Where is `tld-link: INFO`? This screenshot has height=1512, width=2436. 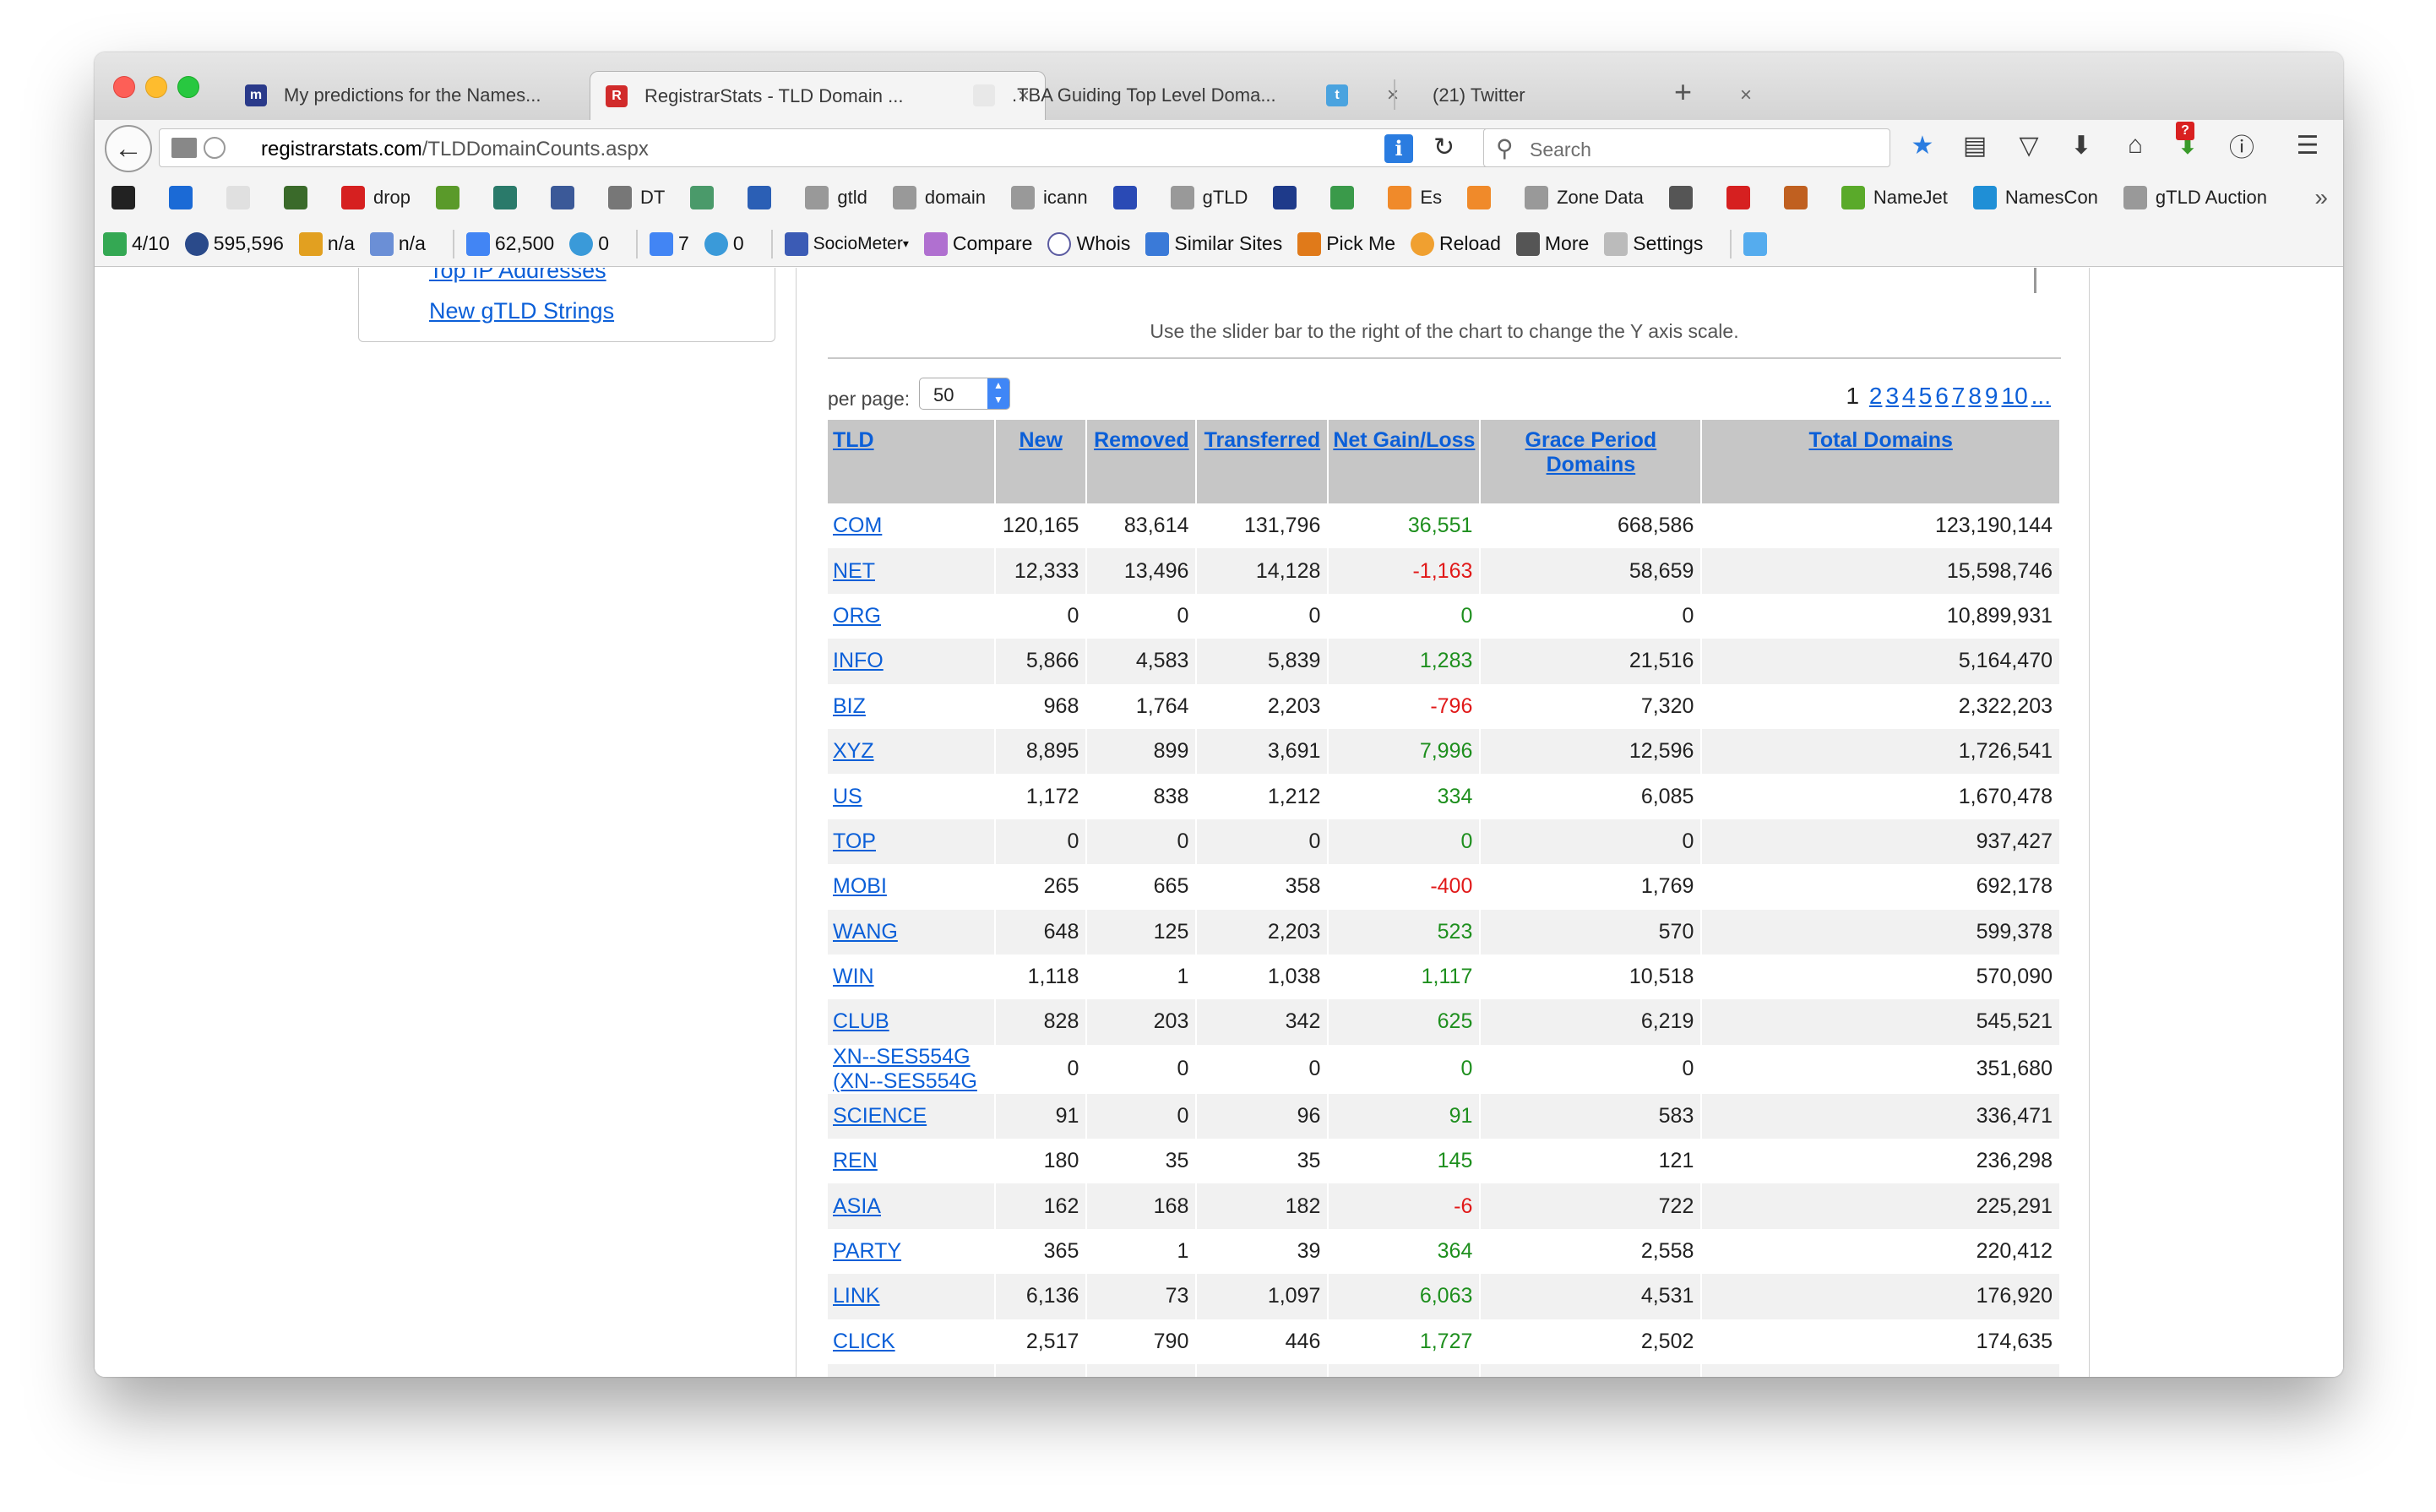 tld-link: INFO is located at coordinates (858, 660).